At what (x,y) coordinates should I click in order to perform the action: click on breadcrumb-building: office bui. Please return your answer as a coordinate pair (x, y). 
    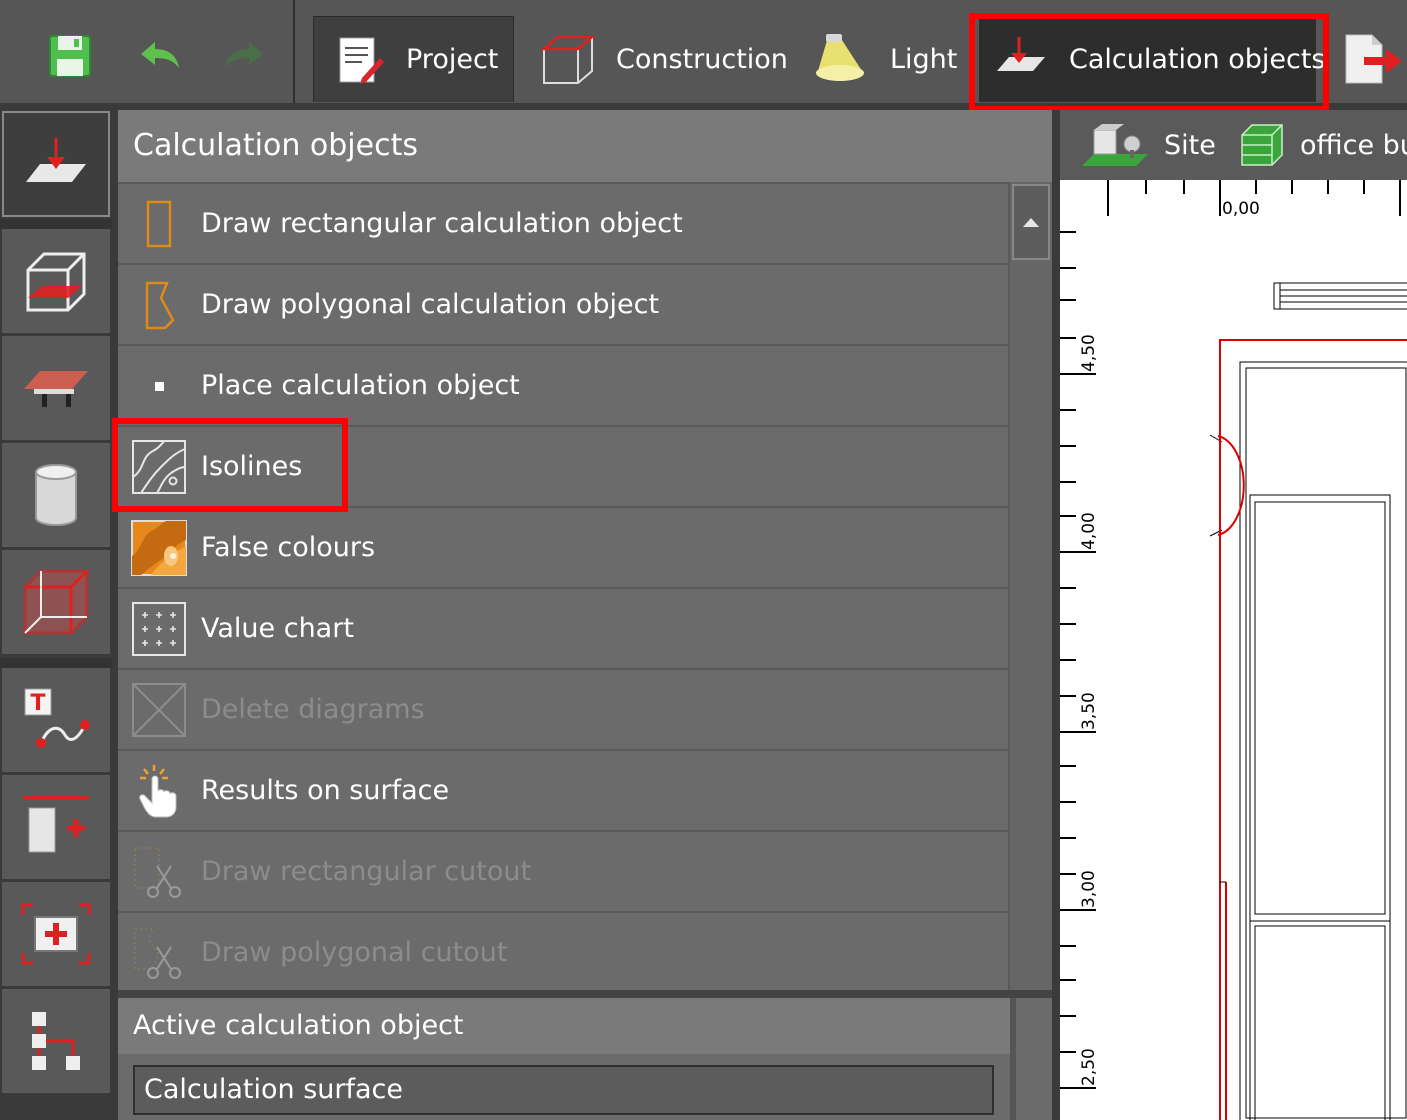
    Looking at the image, I should click on (1322, 145).